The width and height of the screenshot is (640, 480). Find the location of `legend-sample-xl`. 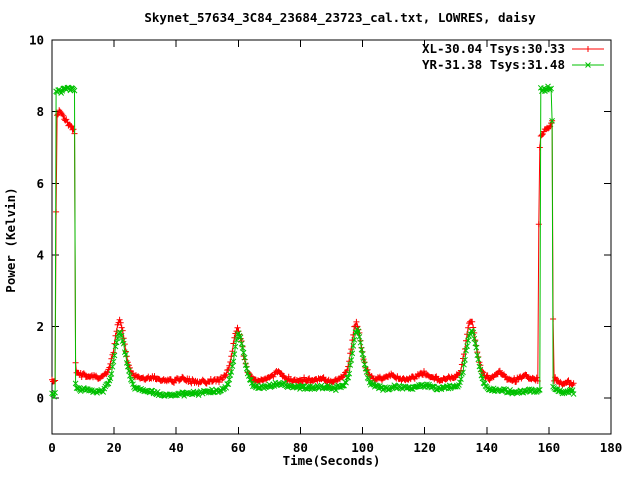

legend-sample-xl is located at coordinates (588, 49).